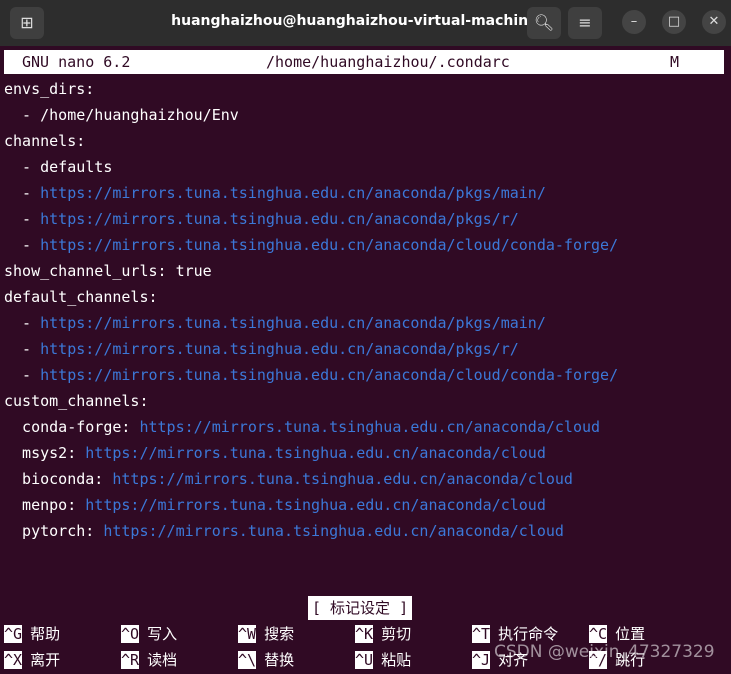  I want to click on line-text: default_channels:, so click(81, 297).